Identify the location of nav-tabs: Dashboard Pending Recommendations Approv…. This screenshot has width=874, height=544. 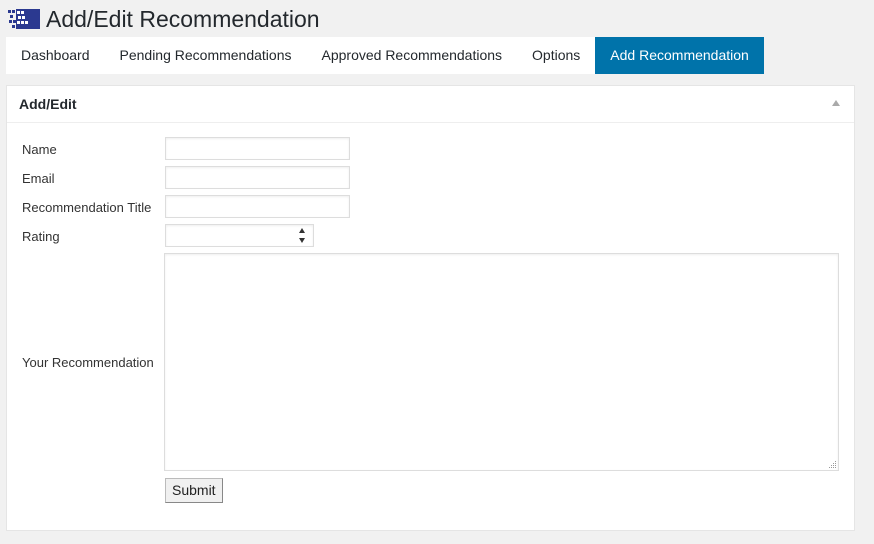
(385, 55).